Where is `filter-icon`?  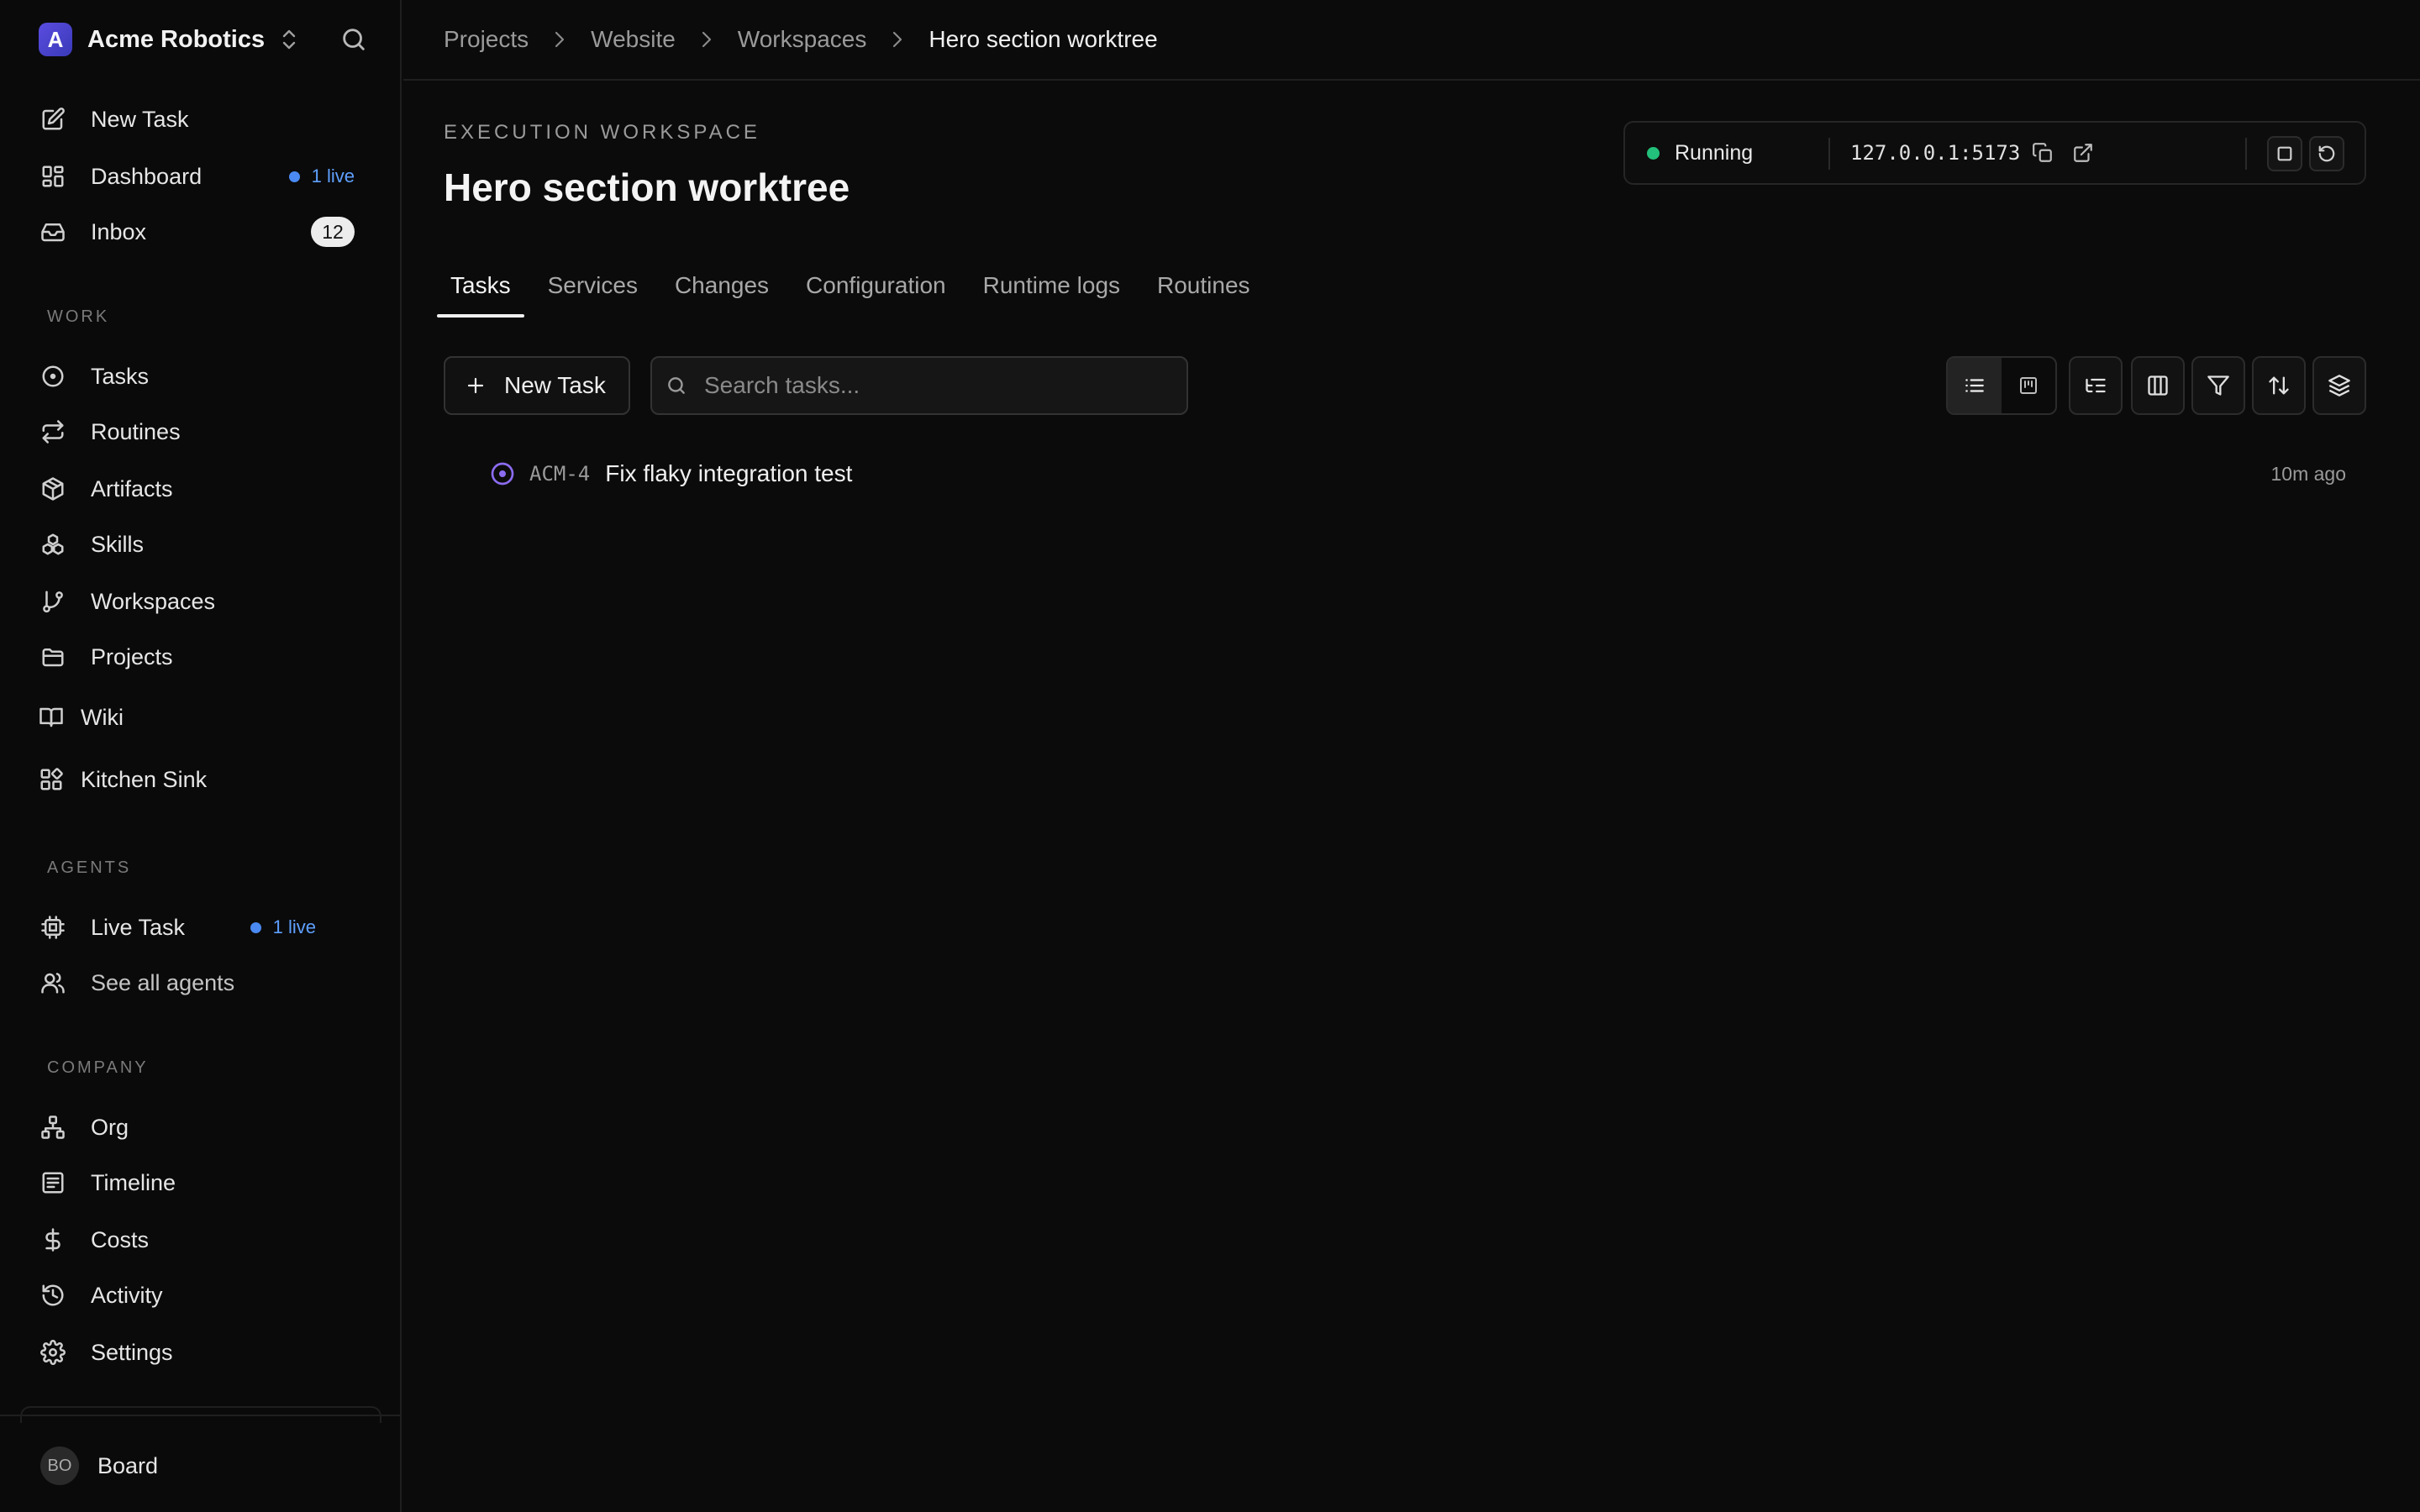 filter-icon is located at coordinates (2218, 385).